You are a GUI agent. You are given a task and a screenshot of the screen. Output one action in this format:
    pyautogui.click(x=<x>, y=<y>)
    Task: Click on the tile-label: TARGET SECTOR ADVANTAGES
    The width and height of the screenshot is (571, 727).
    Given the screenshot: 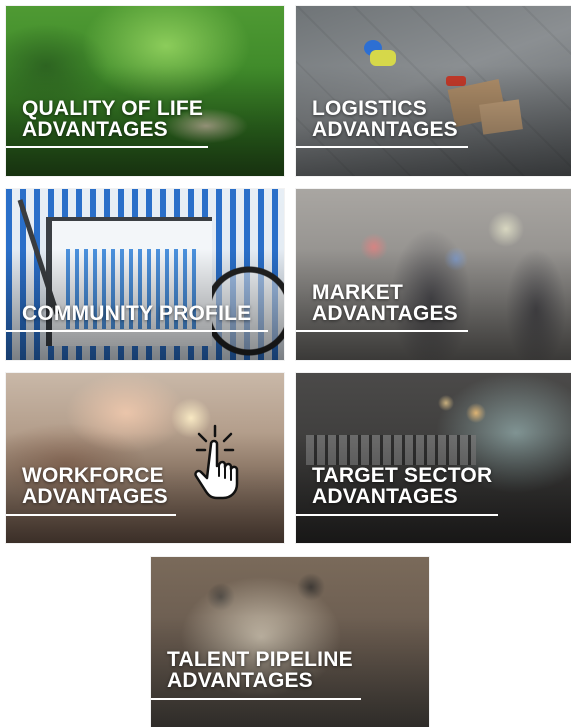 What is the action you would take?
    pyautogui.click(x=402, y=486)
    